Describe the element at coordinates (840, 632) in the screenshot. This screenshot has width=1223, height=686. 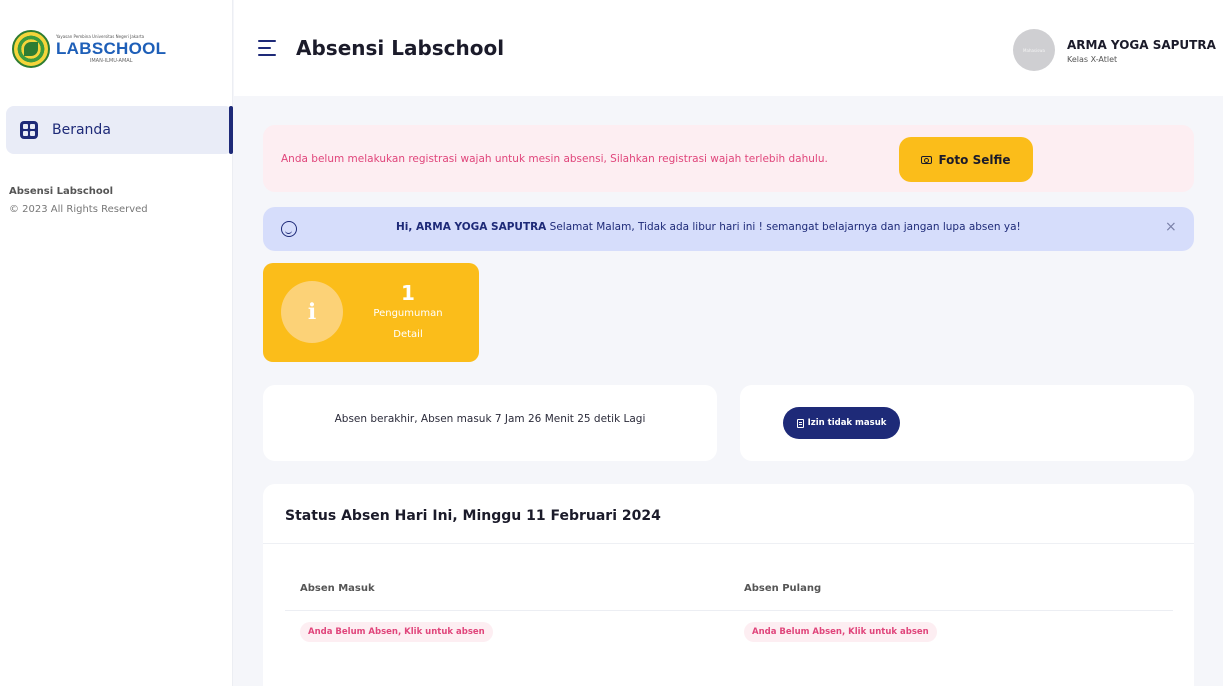
I see `absen-pulang-status-badge: Anda Belum Absen, Klik untuk absen` at that location.